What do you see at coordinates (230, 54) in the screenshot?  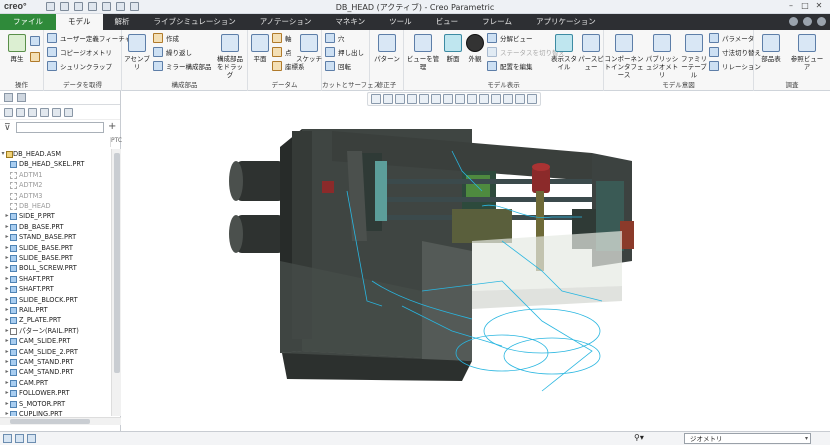 I see `drag-components-button: 構成部品をドラッグ` at bounding box center [230, 54].